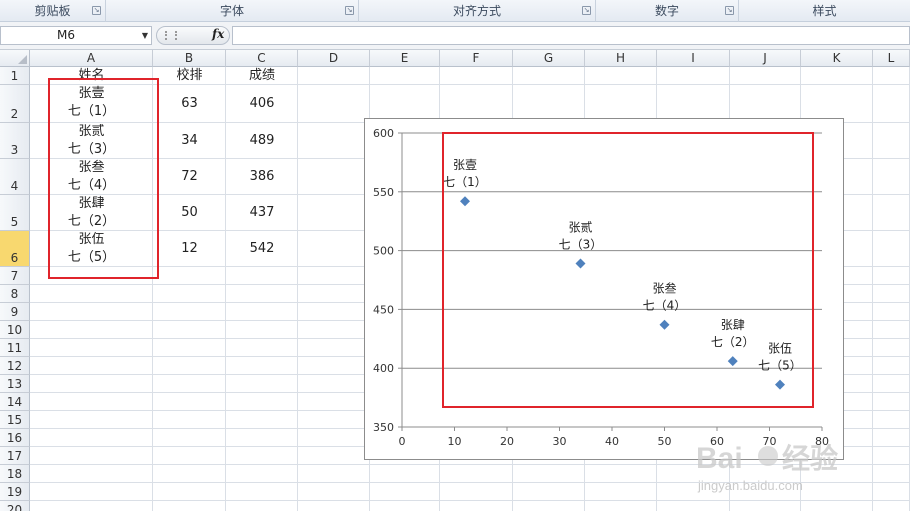 Image resolution: width=910 pixels, height=511 pixels. Describe the element at coordinates (780, 349) in the screenshot. I see `data-label-line1: 张伍` at that location.